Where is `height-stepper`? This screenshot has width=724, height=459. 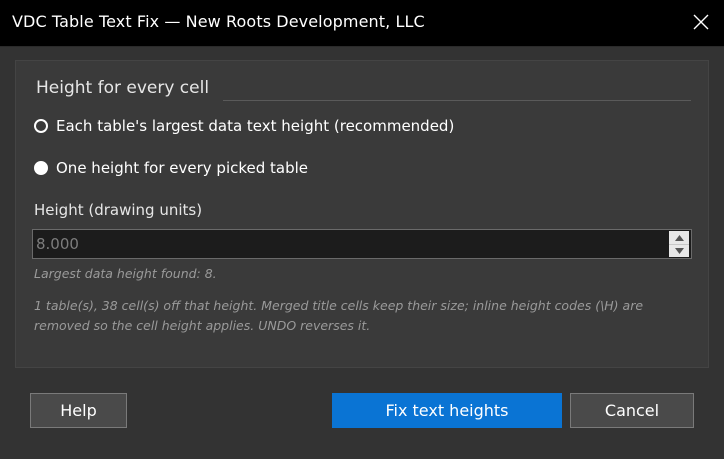 height-stepper is located at coordinates (362, 244).